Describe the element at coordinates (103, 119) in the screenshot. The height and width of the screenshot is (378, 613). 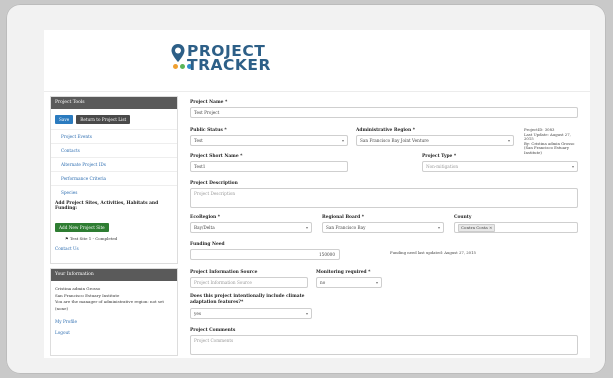
I see `return-to-project-list-button: Return to Project List` at that location.